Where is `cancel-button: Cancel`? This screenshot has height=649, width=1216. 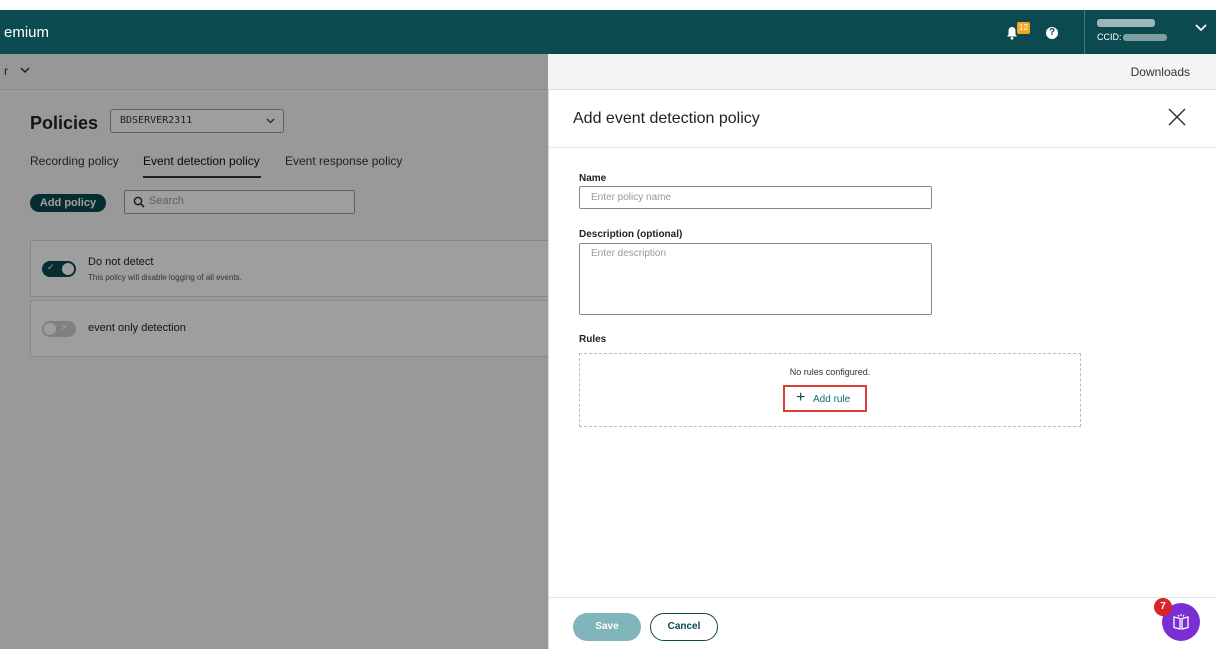
cancel-button: Cancel is located at coordinates (684, 627).